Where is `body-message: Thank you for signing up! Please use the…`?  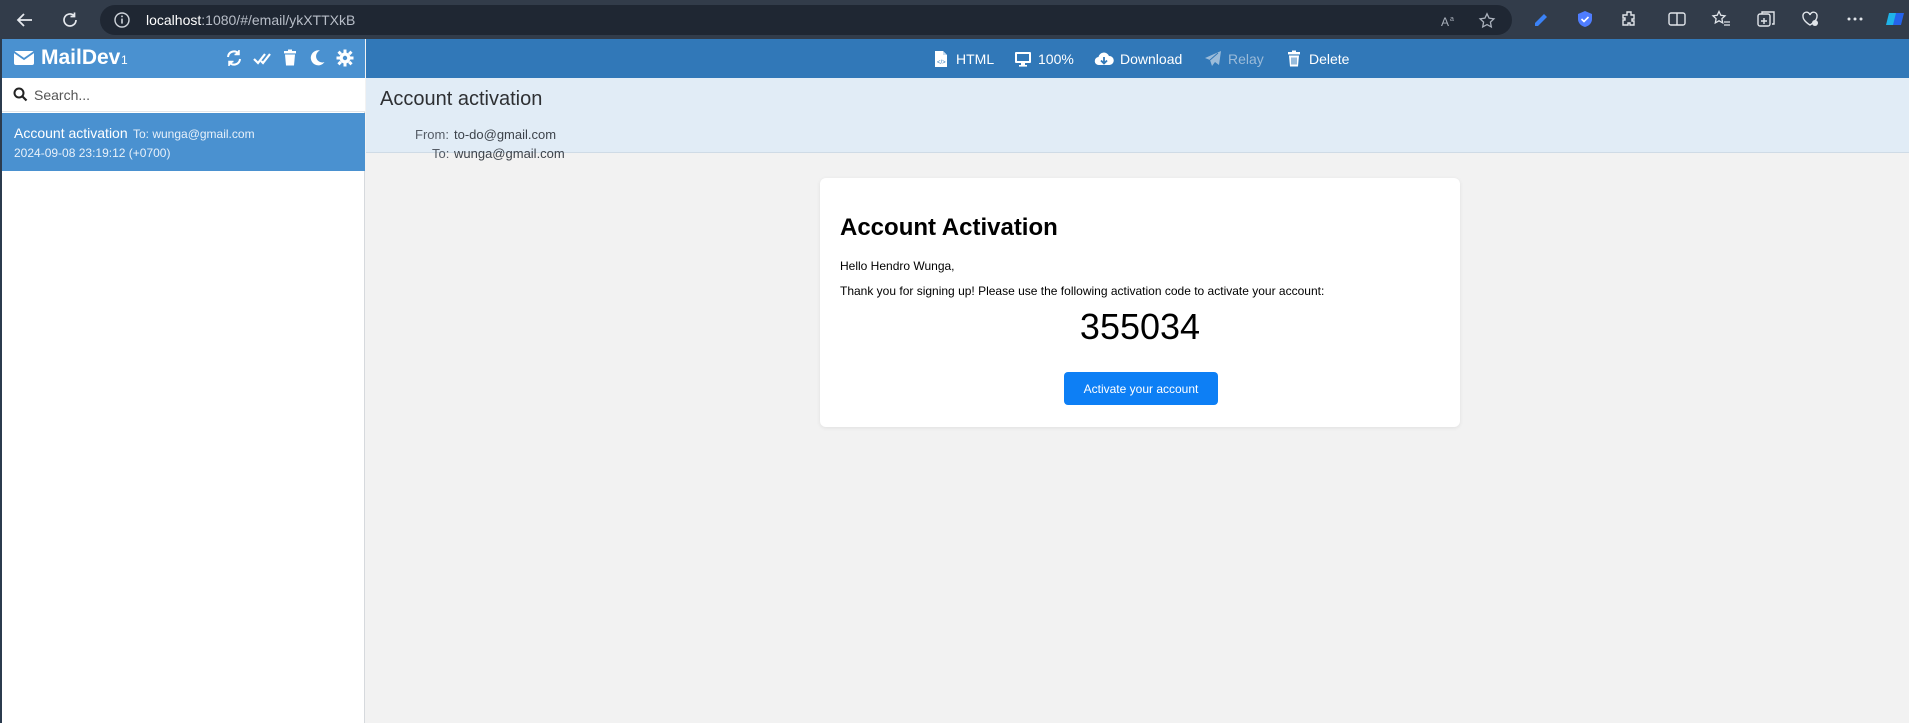 body-message: Thank you for signing up! Please use the… is located at coordinates (1082, 291).